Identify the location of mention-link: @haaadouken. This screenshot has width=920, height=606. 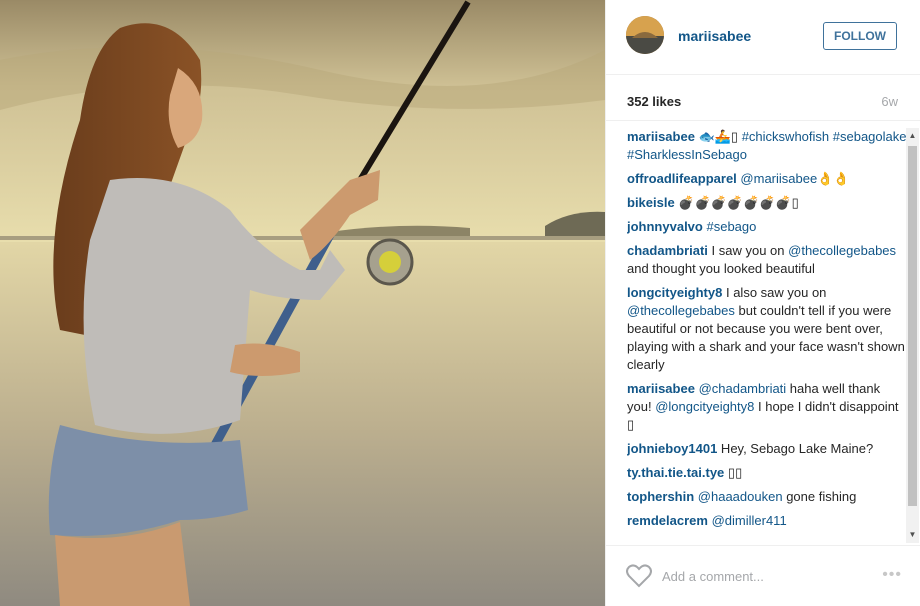
(740, 496).